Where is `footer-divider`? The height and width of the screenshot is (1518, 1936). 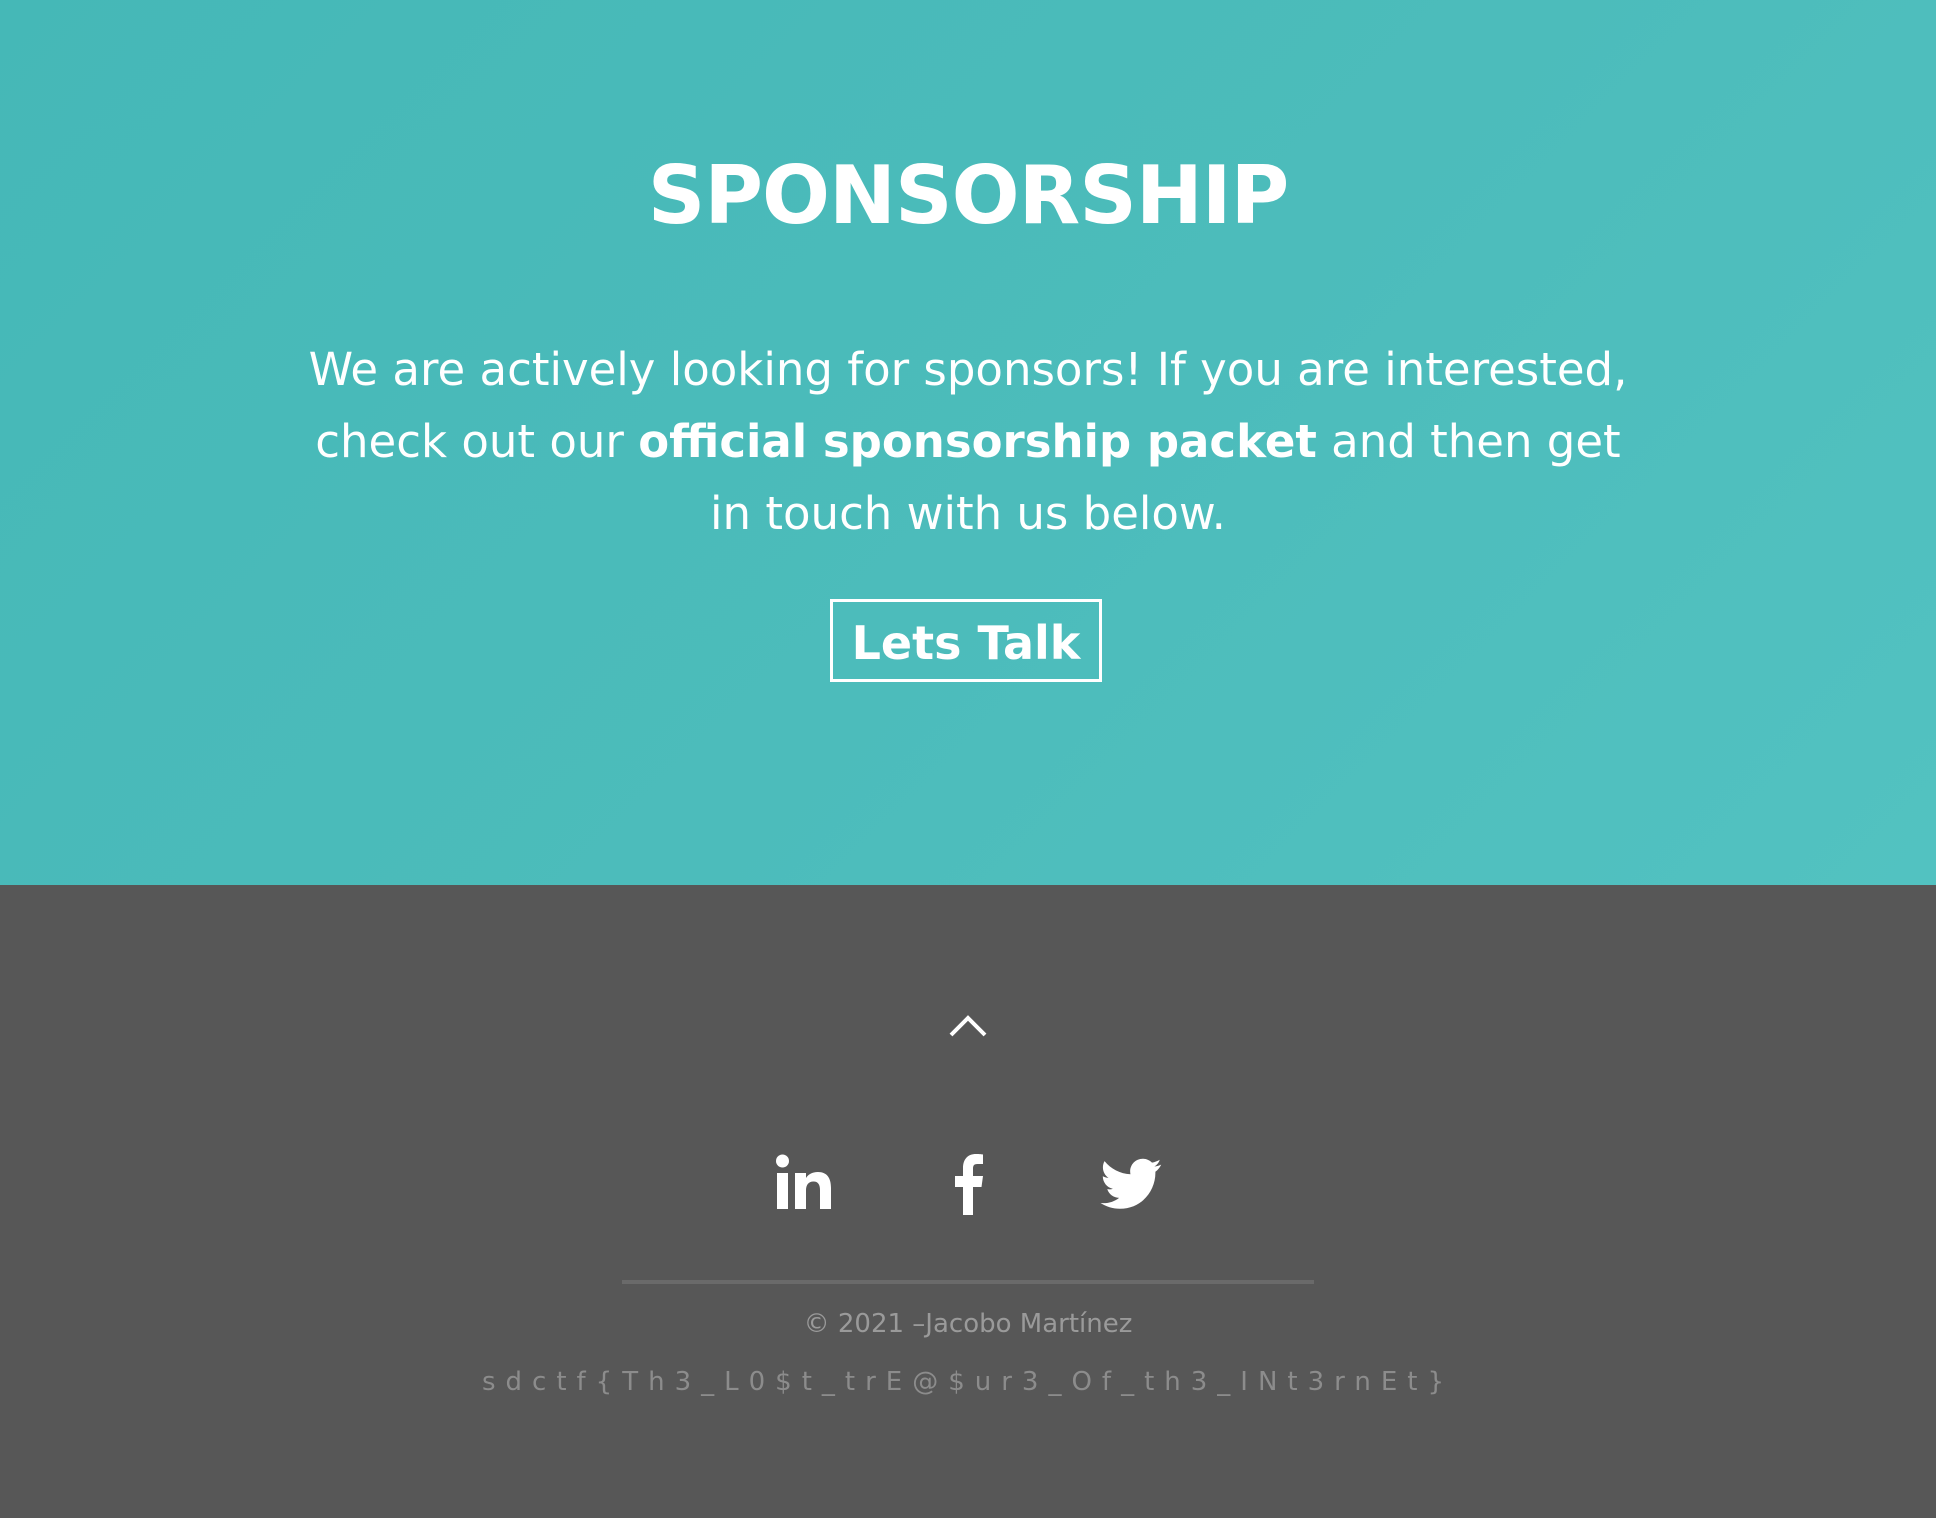
footer-divider is located at coordinates (968, 1282).